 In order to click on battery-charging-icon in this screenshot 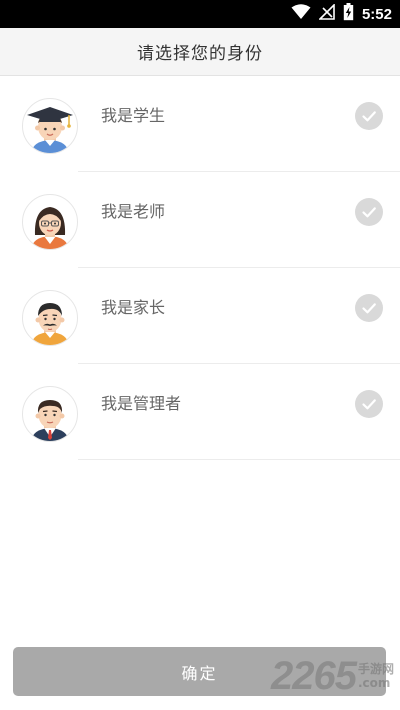, I will do `click(348, 14)`.